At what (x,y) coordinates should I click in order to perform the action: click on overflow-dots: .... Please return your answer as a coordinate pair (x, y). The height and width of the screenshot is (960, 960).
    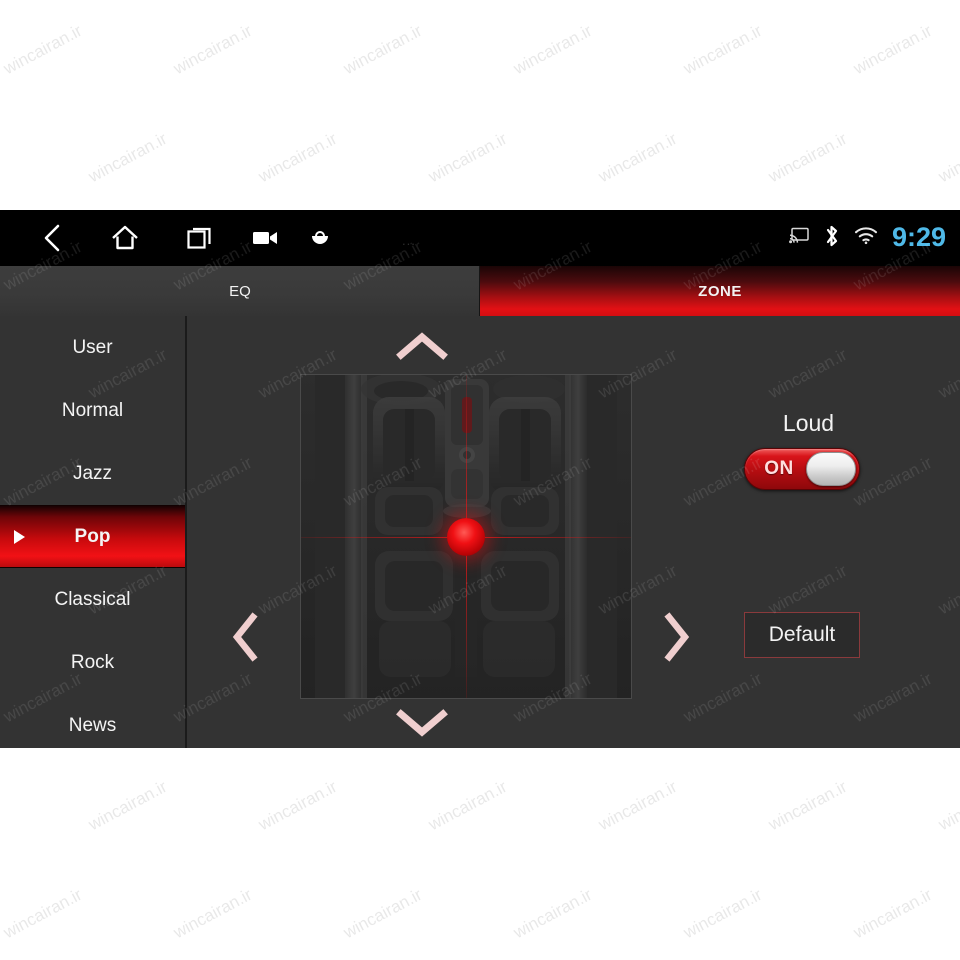
    Looking at the image, I should click on (409, 240).